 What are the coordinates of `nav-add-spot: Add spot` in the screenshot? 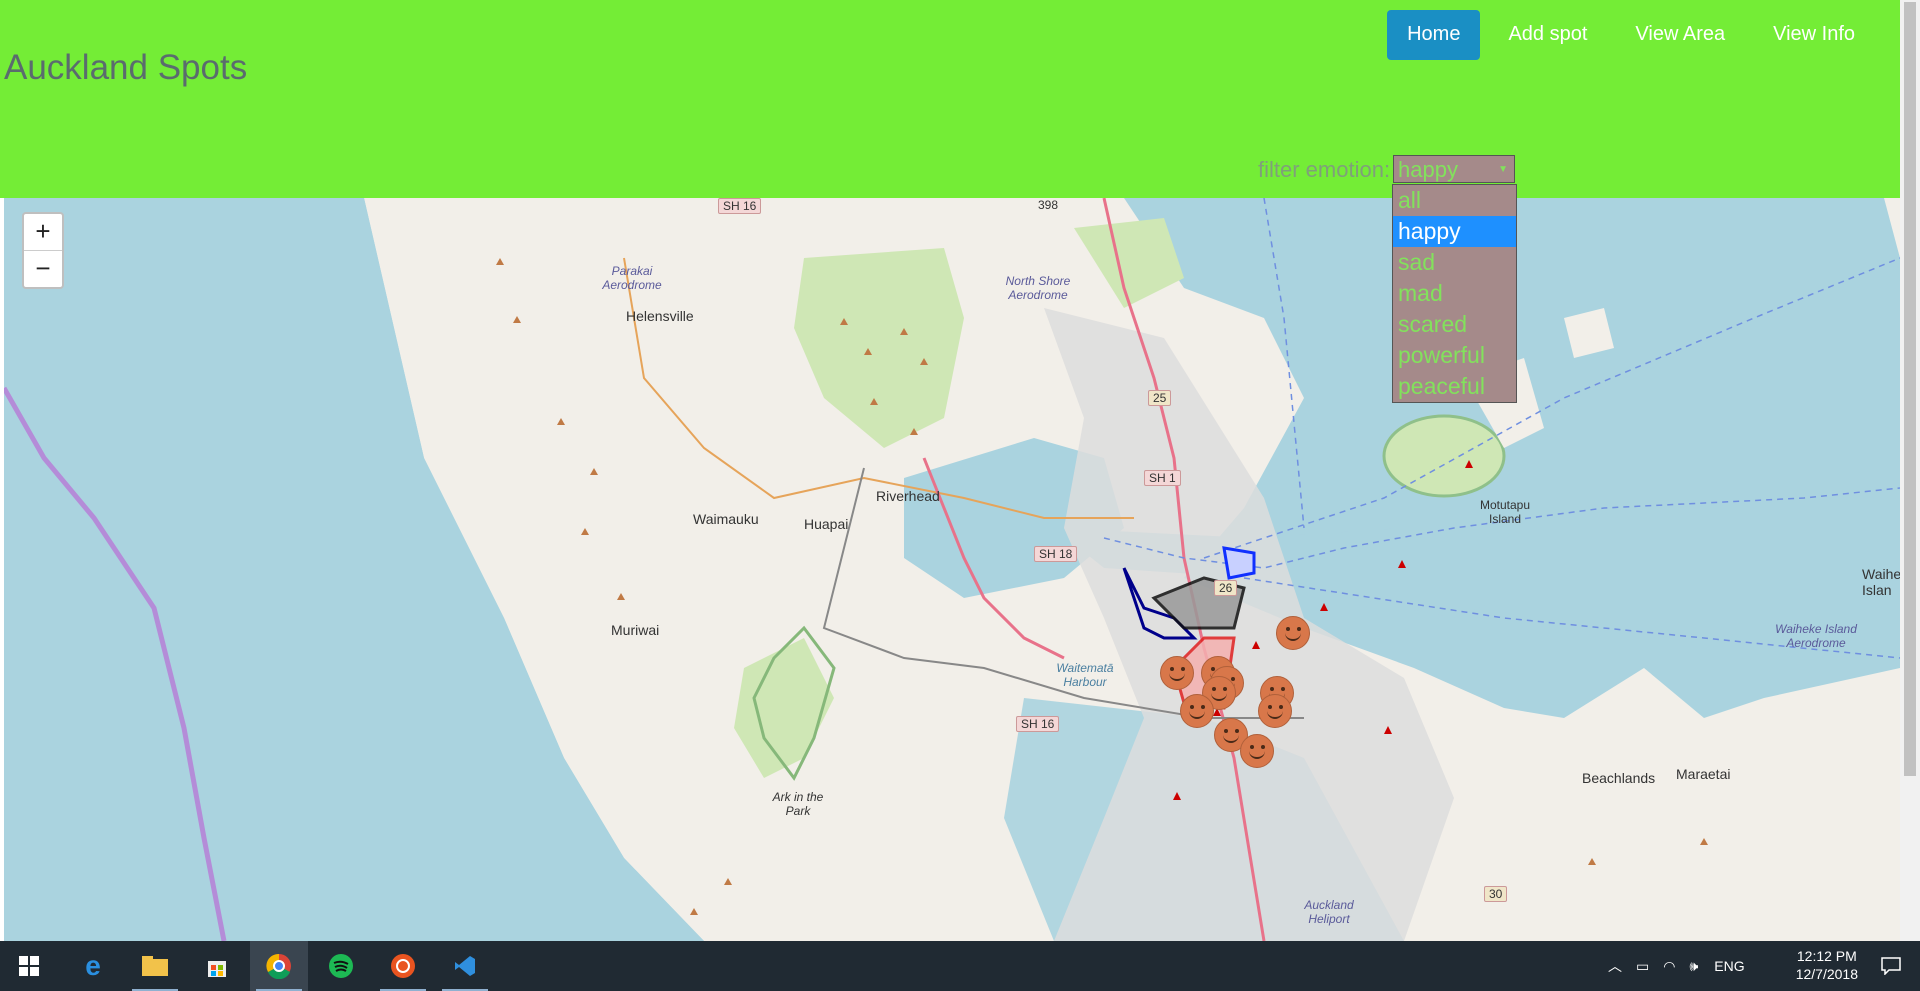 It's located at (1547, 35).